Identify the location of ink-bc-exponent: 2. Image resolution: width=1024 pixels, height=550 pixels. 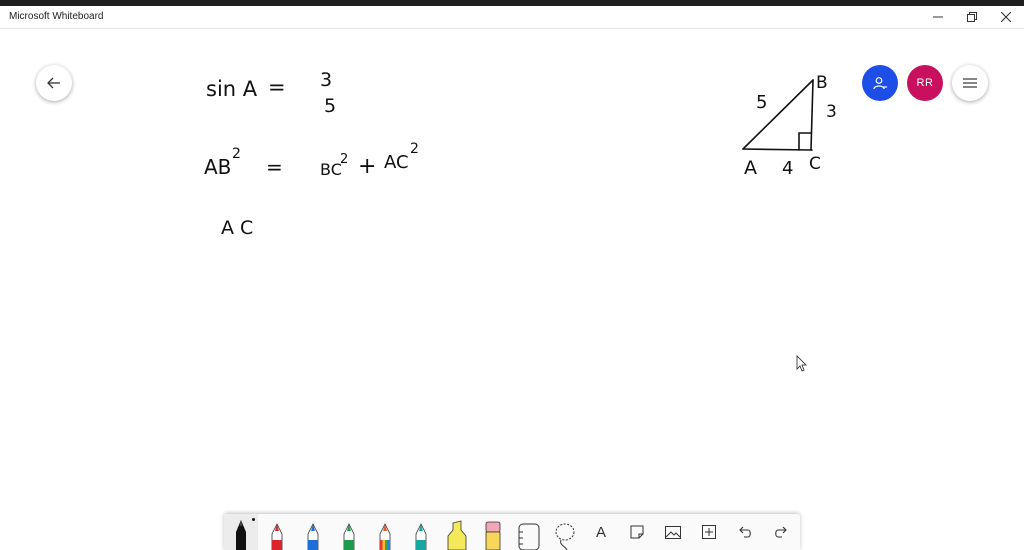
(344, 159).